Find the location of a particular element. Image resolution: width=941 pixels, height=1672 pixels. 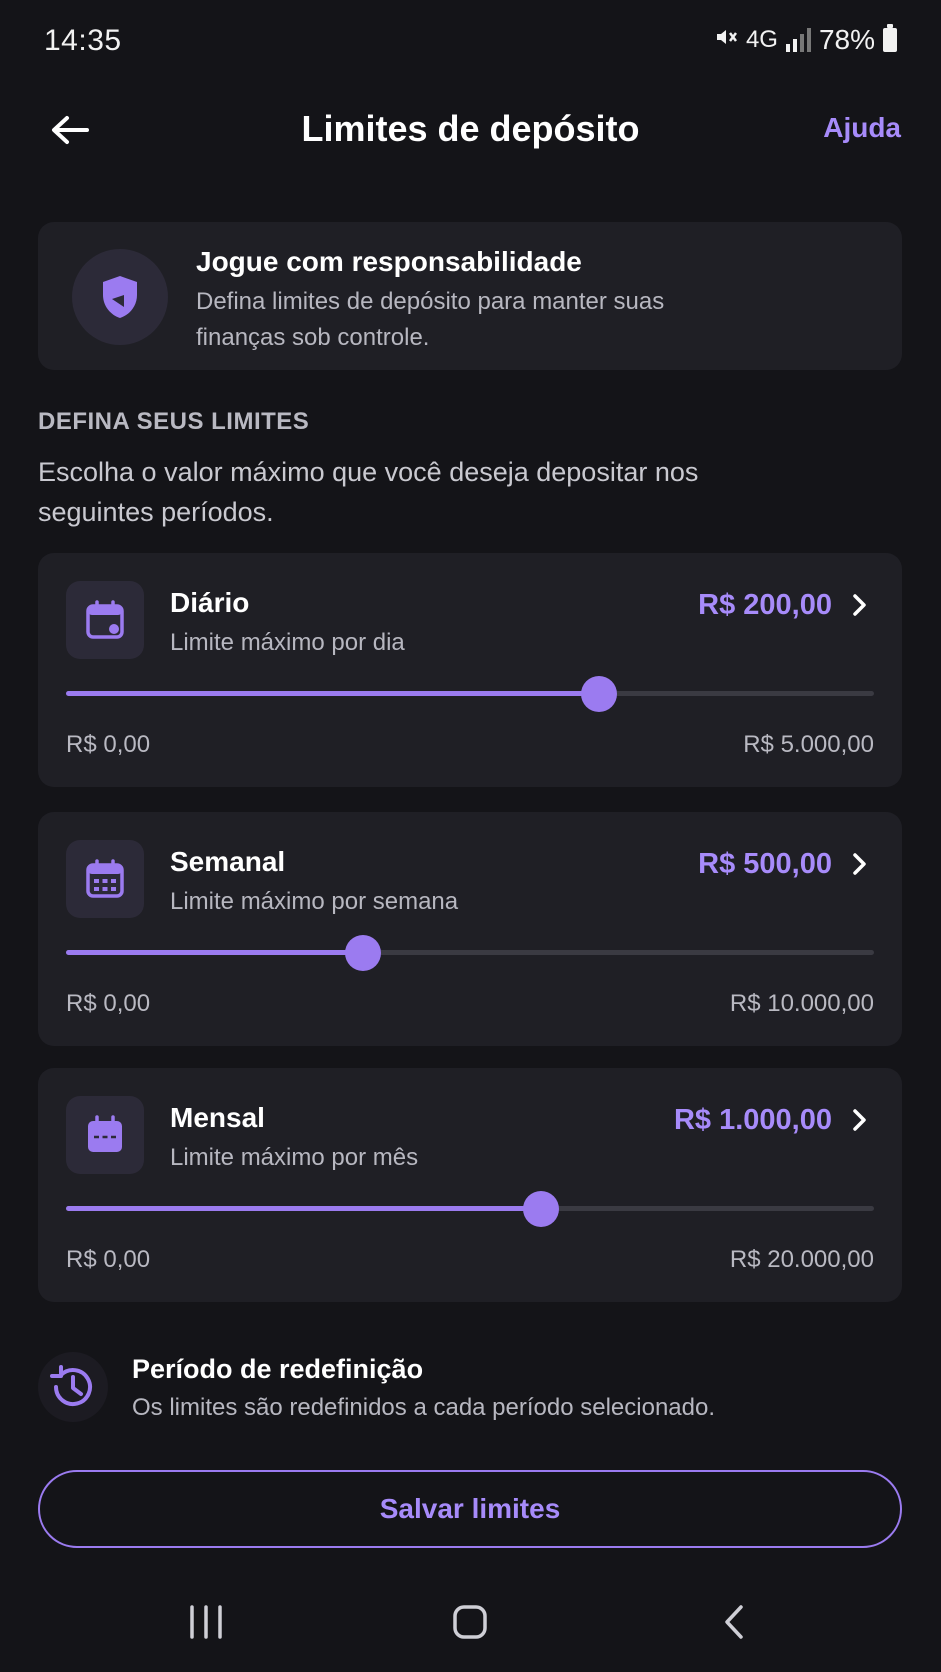

page-title: Limites de depósito is located at coordinates (470, 128).